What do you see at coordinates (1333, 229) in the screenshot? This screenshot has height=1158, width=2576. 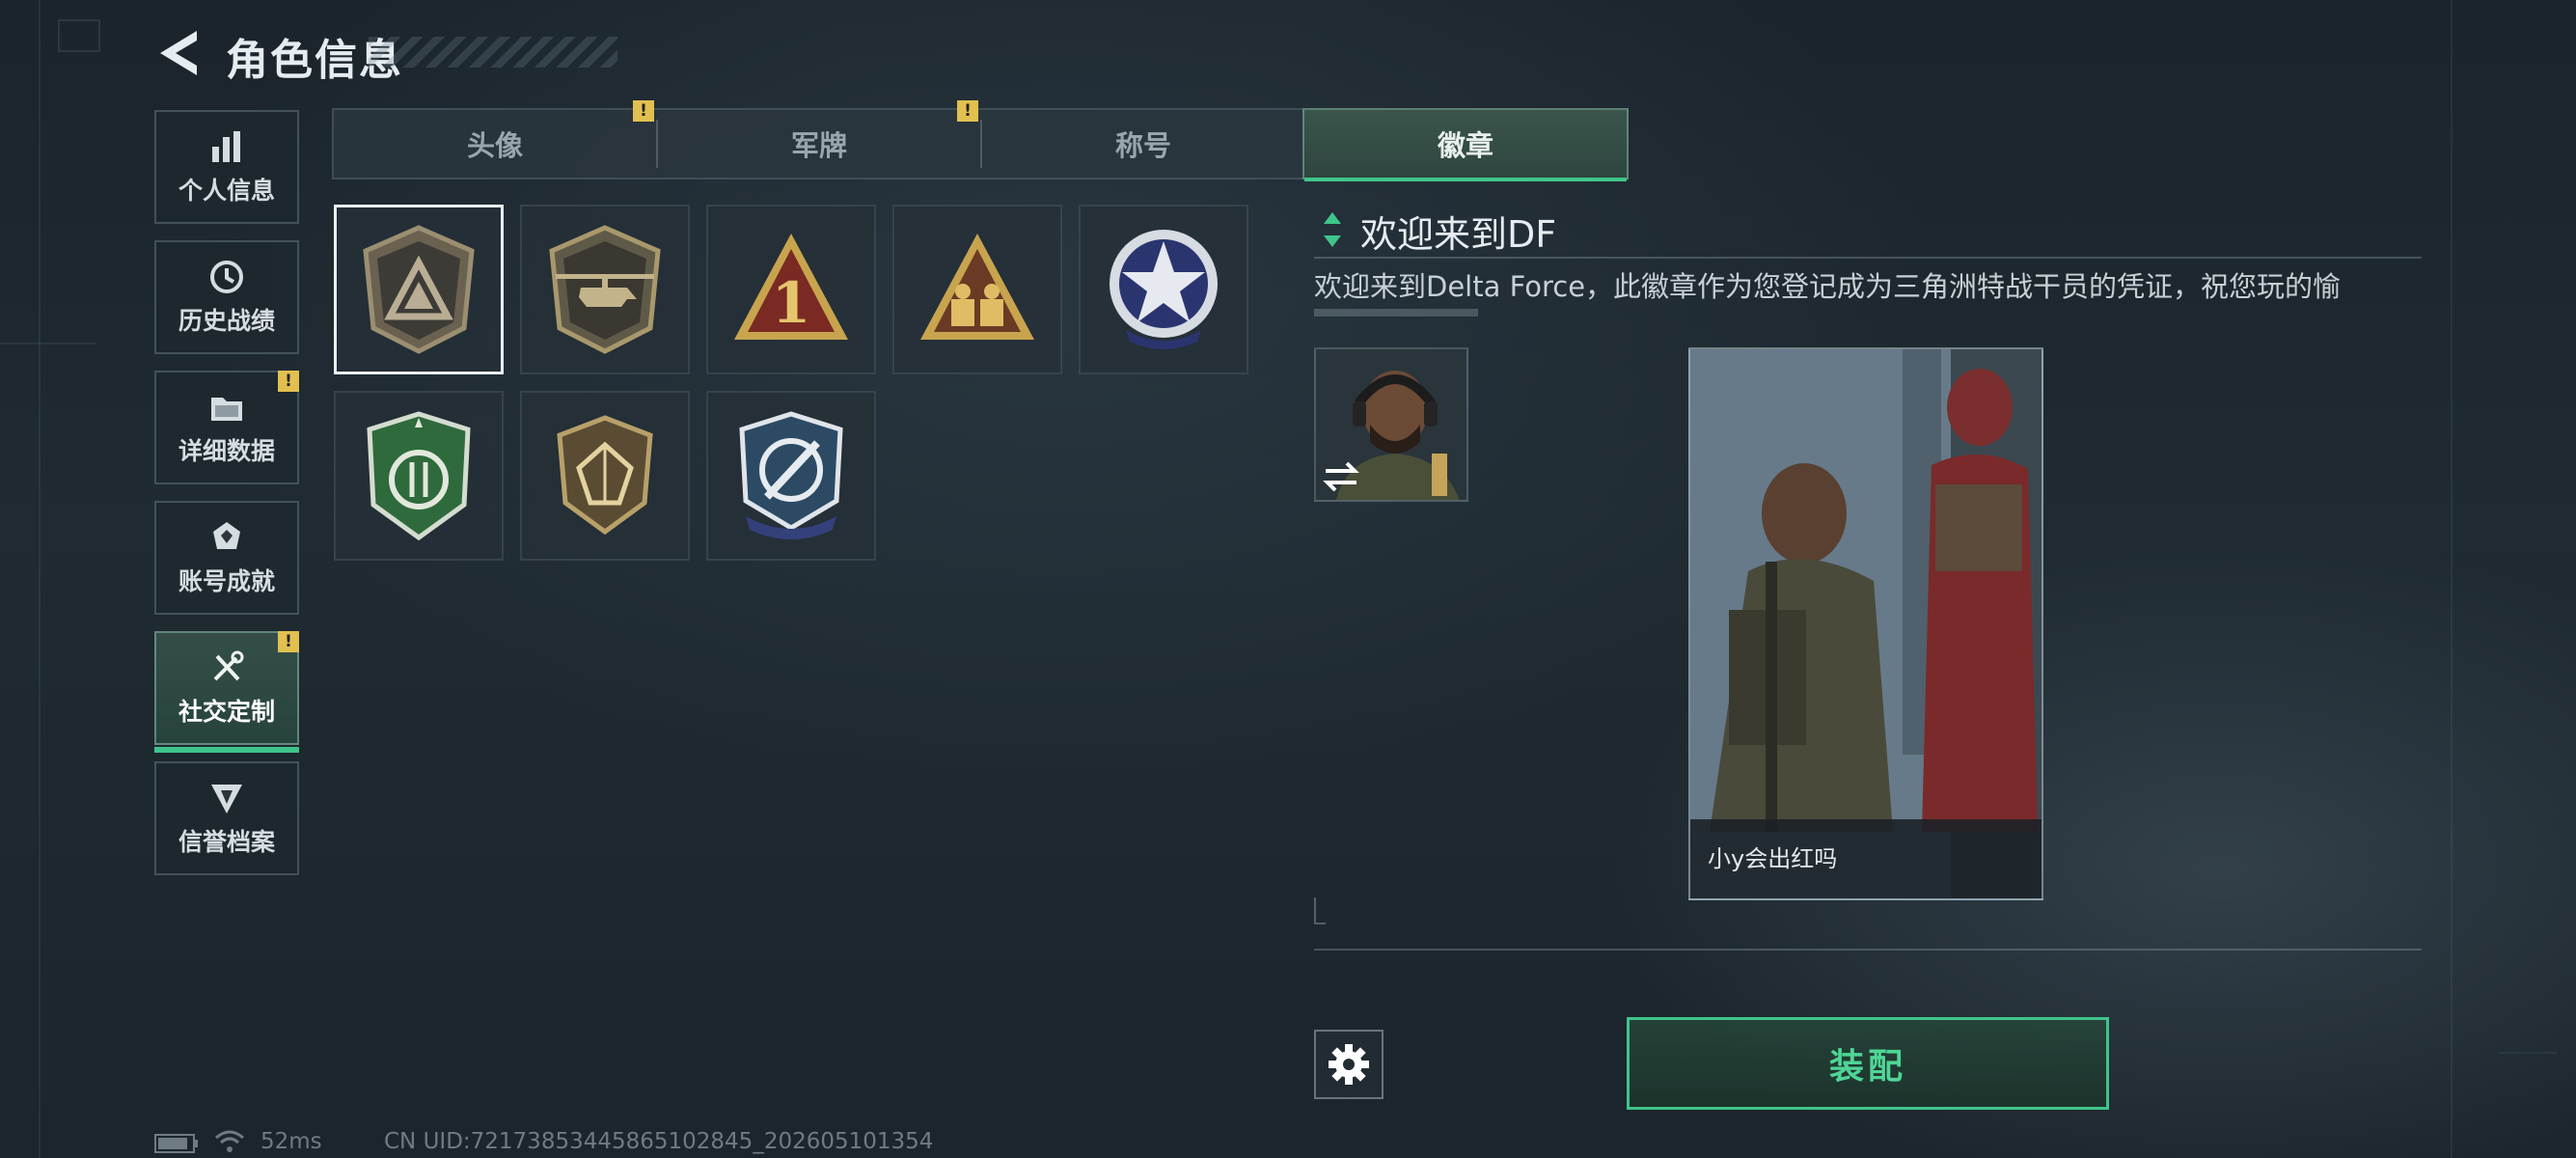 I see `title-marker-icon` at bounding box center [1333, 229].